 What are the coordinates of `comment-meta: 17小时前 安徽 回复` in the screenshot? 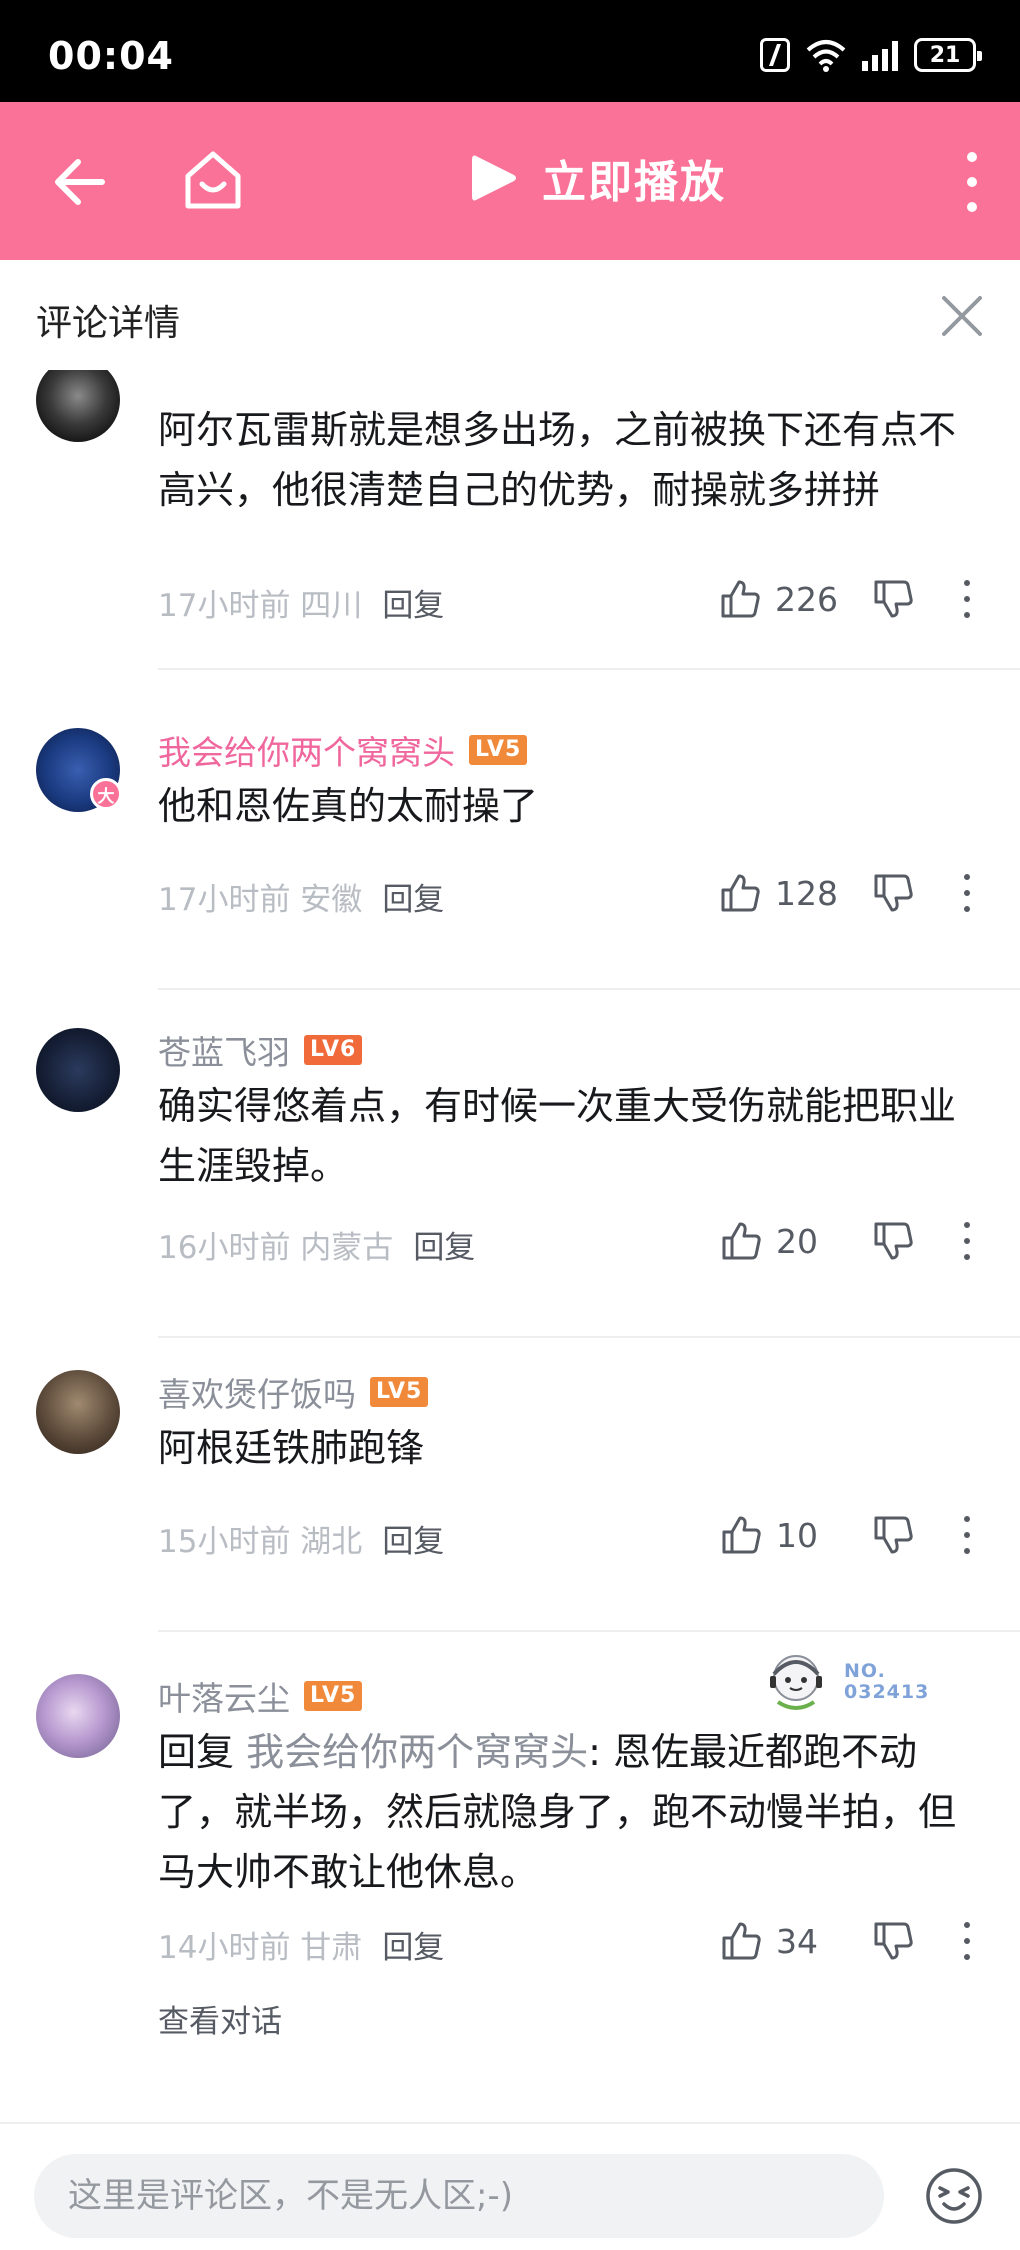 It's located at (301, 896).